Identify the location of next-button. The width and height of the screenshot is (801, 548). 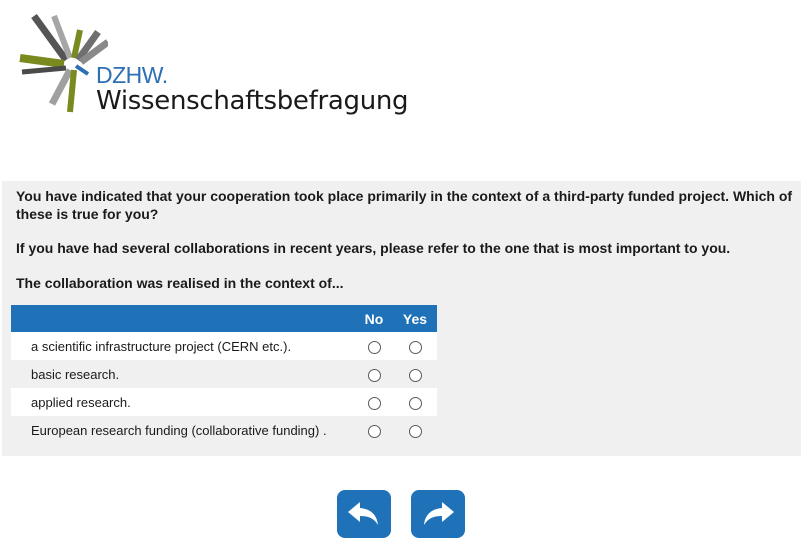
(438, 514).